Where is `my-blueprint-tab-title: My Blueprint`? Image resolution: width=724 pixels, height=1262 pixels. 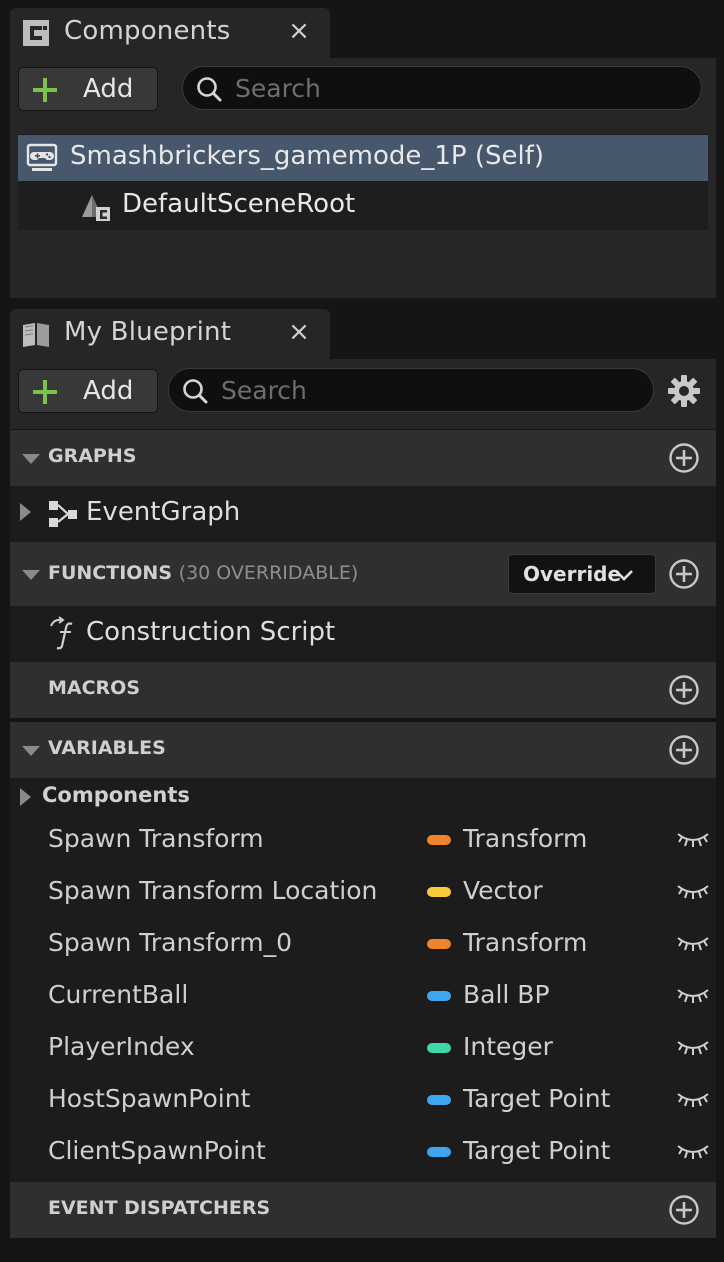
my-blueprint-tab-title: My Blueprint is located at coordinates (148, 332).